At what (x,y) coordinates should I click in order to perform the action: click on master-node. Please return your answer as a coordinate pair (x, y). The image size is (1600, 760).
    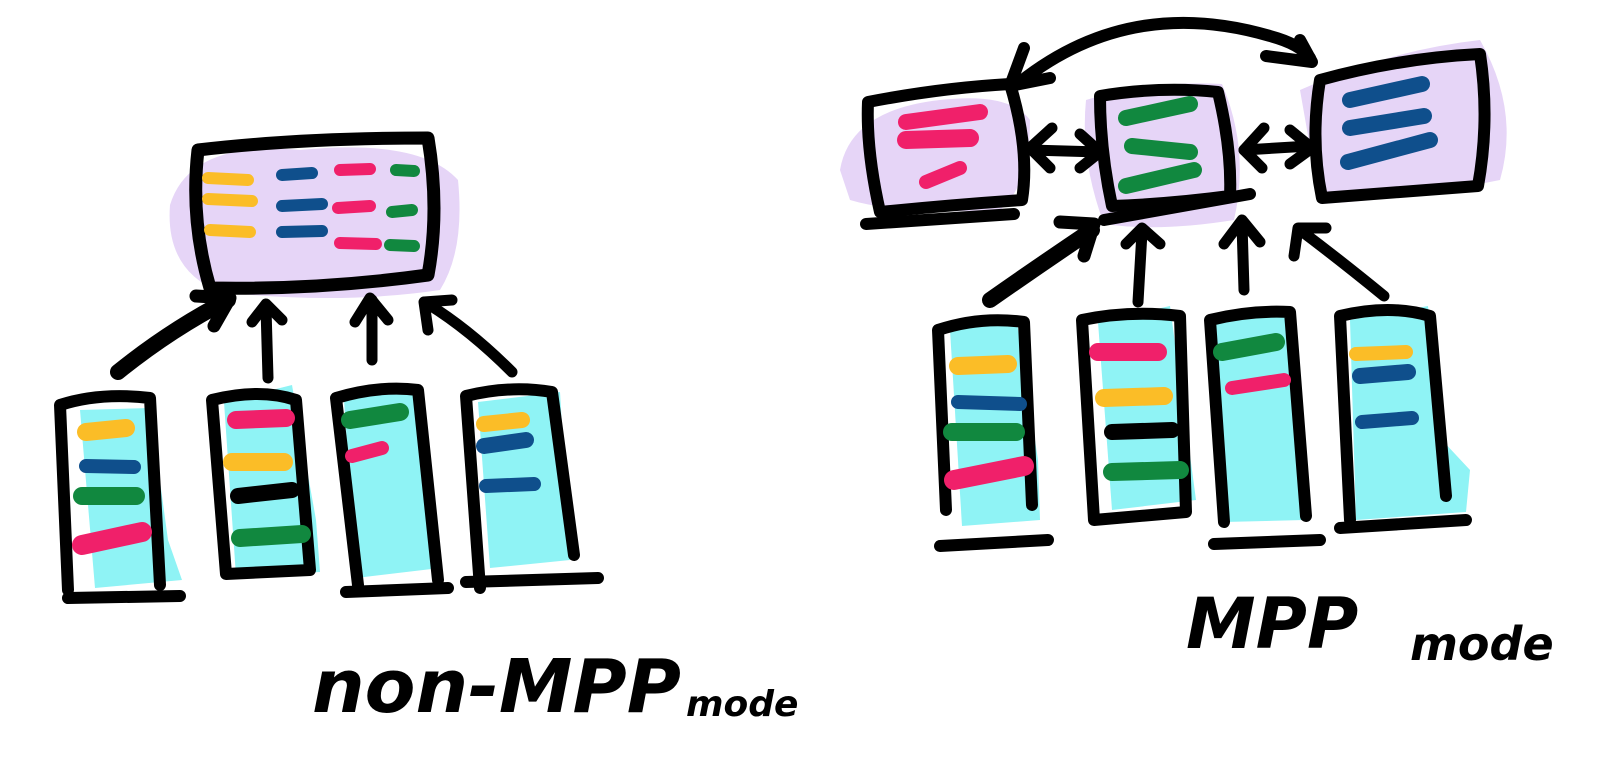
    Looking at the image, I should click on (314, 215).